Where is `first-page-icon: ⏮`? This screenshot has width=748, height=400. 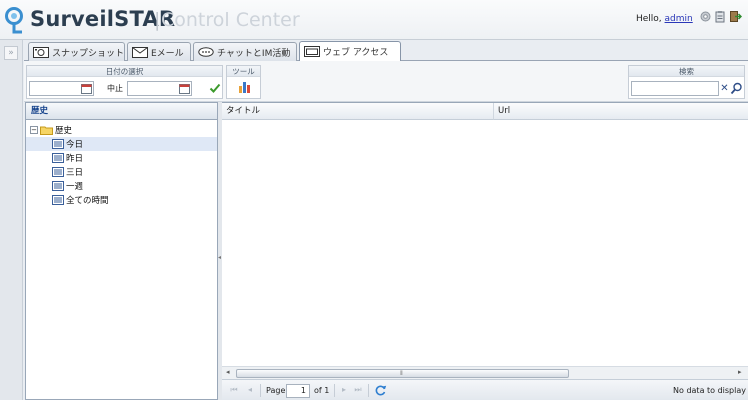
first-page-icon: ⏮ is located at coordinates (234, 390).